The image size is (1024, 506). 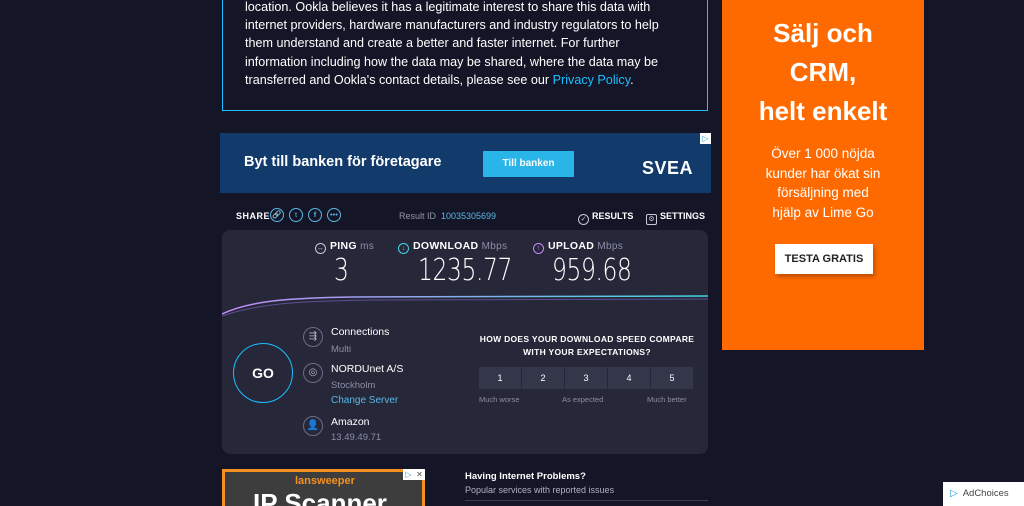 What do you see at coordinates (823, 153) in the screenshot?
I see `side-ad-body-line: Över 1 000 nöjda` at bounding box center [823, 153].